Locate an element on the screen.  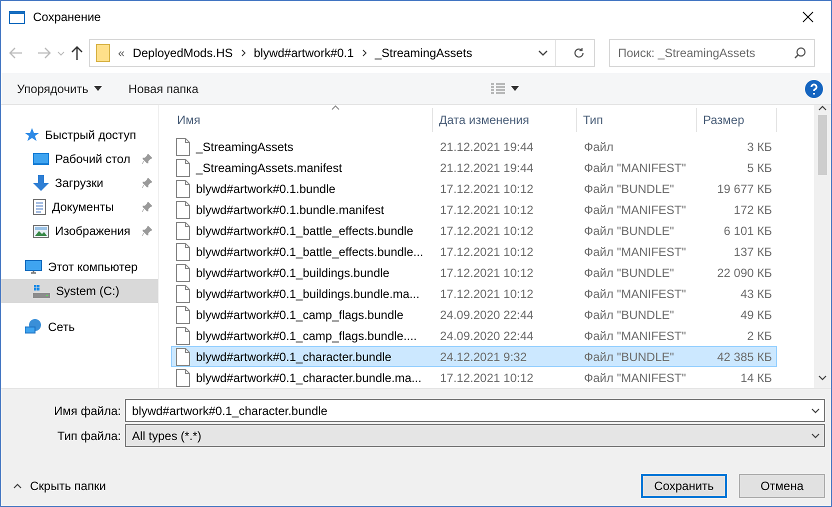
size-cell-text: 22 090 КБ is located at coordinates (744, 273).